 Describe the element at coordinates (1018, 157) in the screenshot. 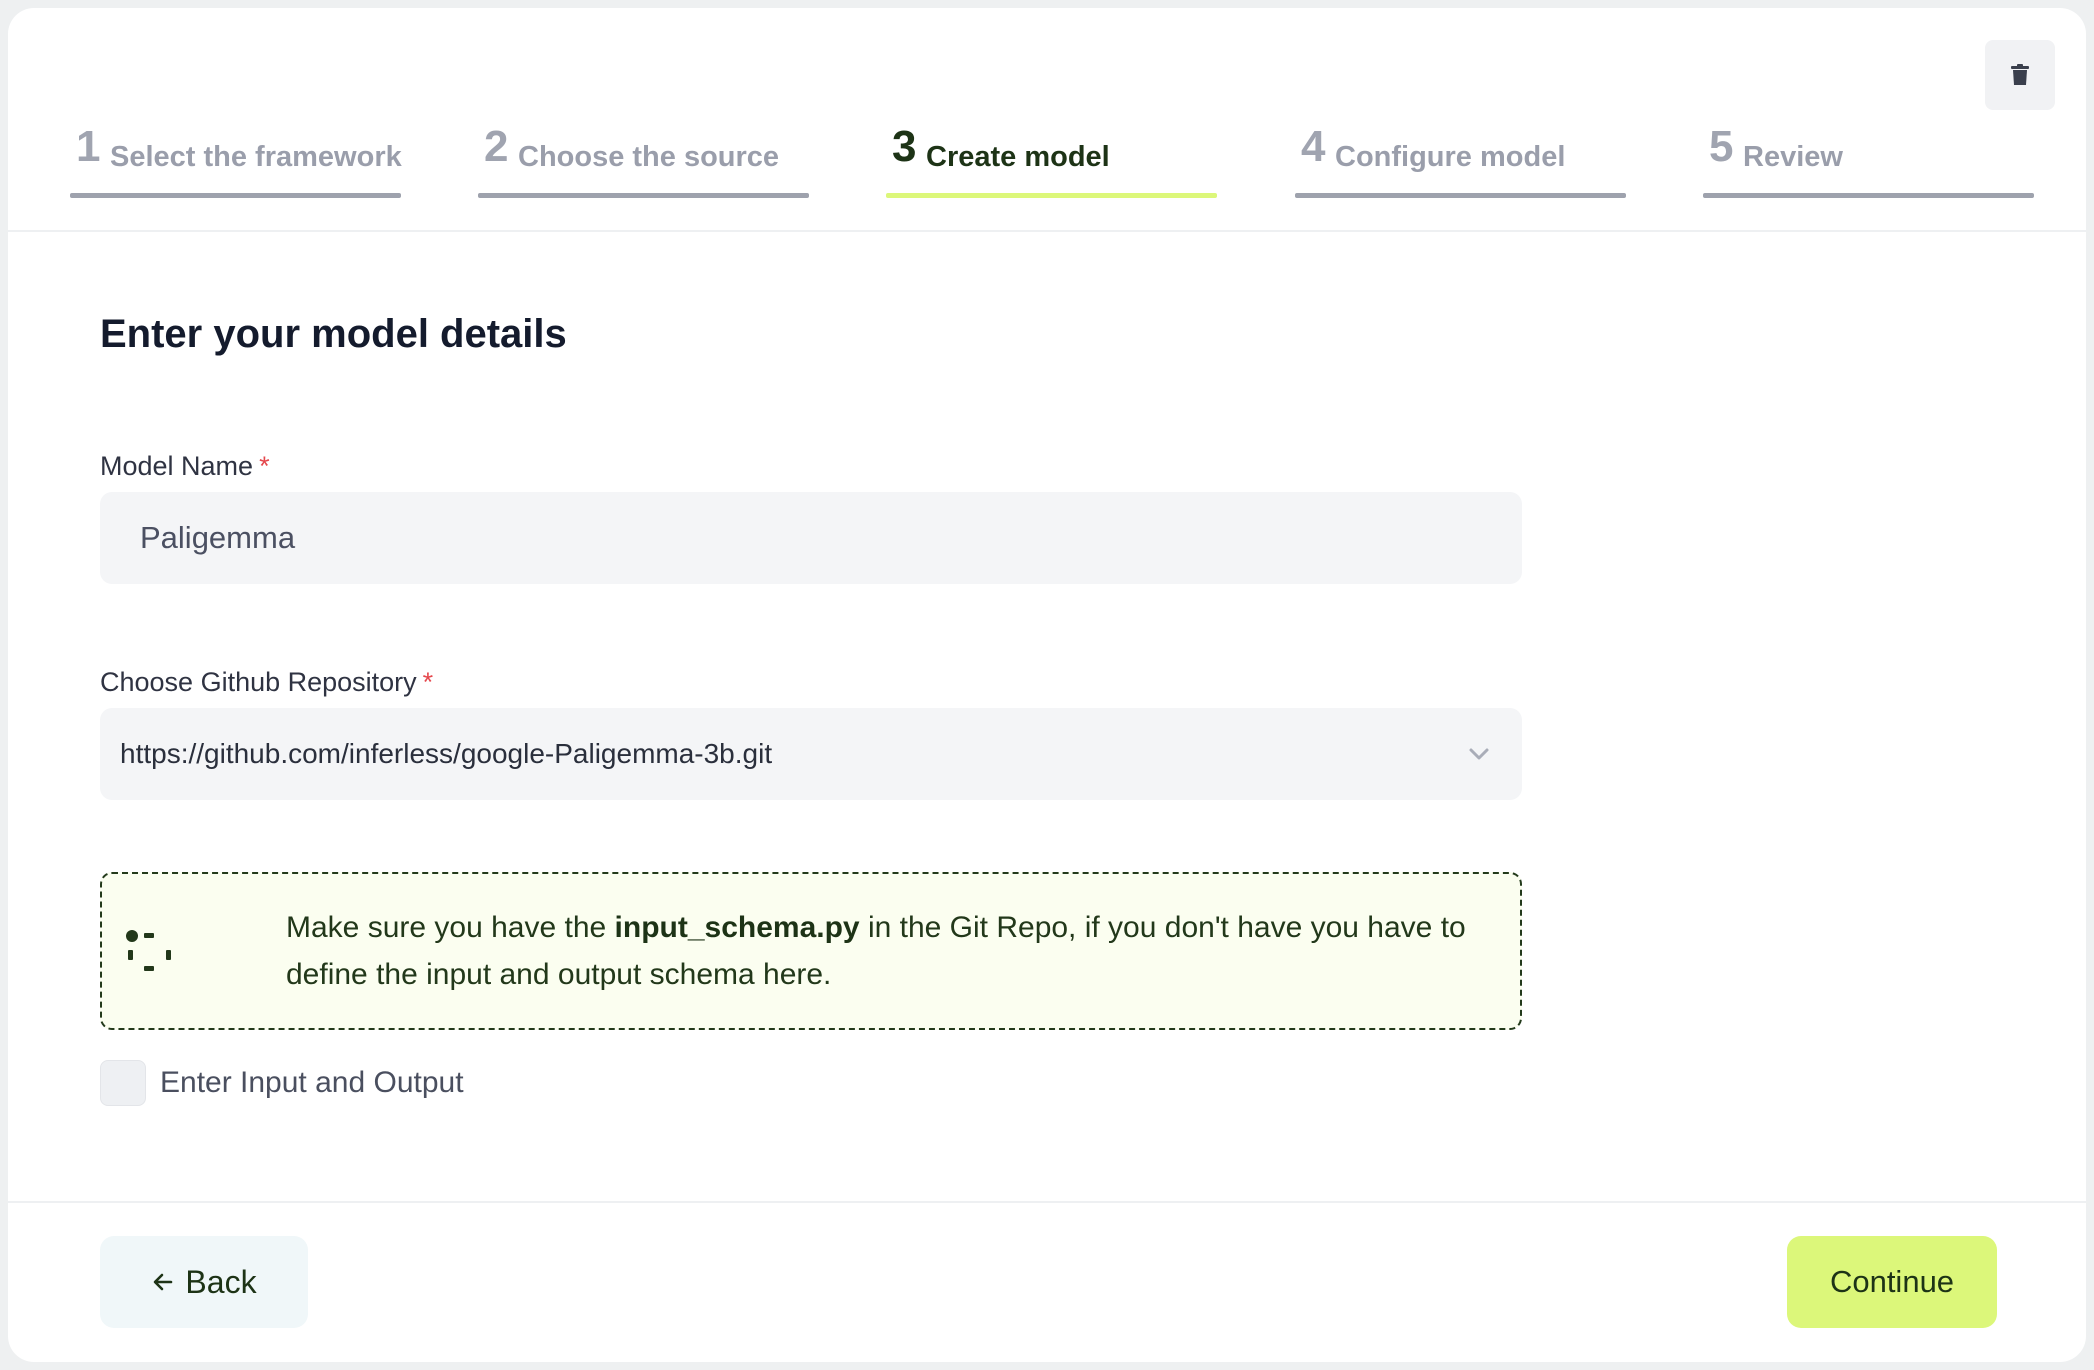

I see `step-label: Create model` at that location.